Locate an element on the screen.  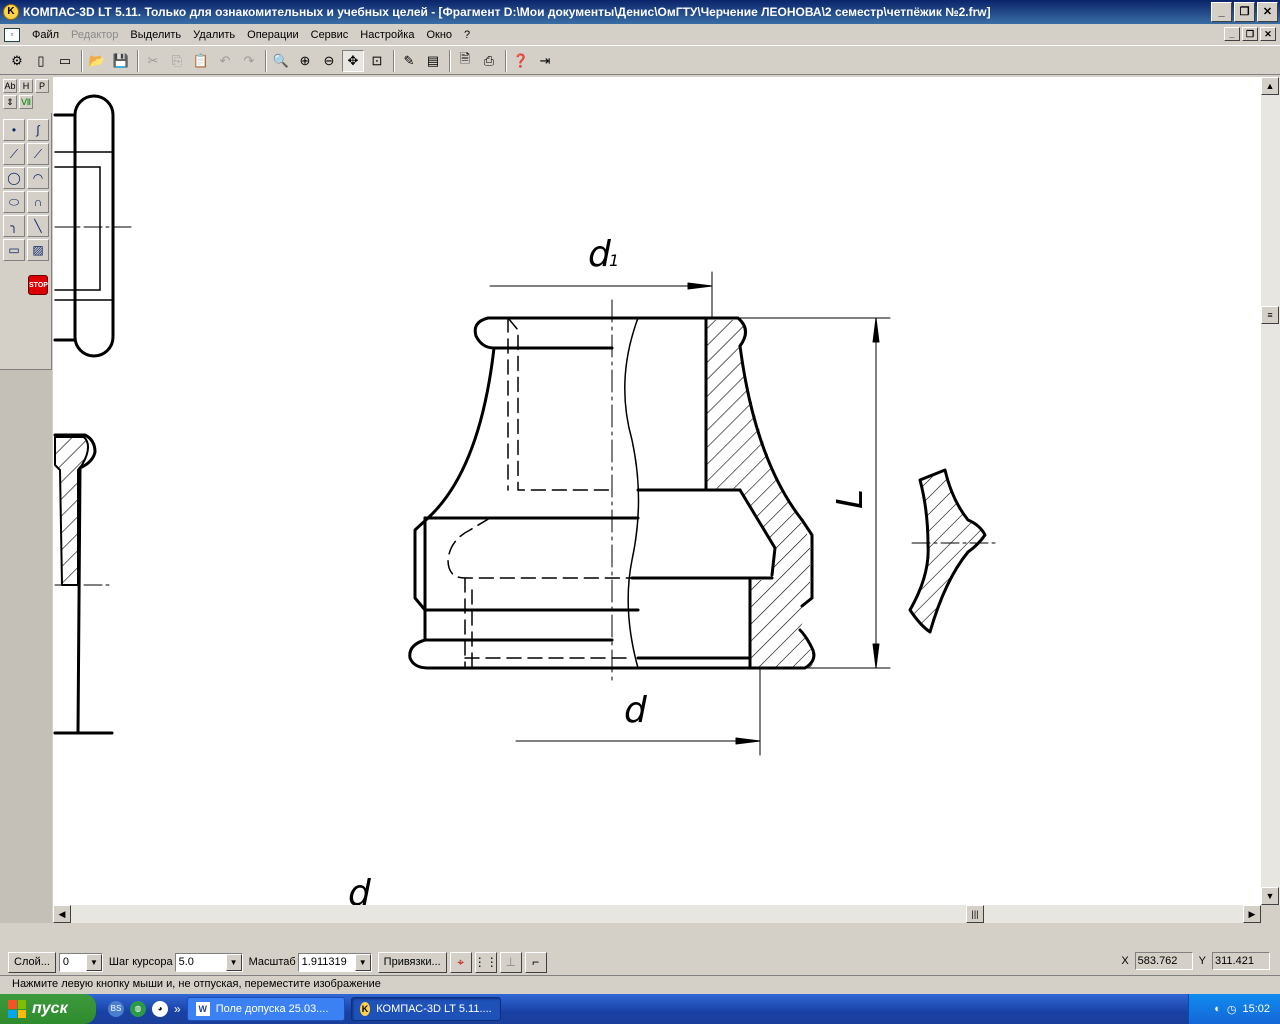
restore-button: ❐ is located at coordinates (1244, 12).